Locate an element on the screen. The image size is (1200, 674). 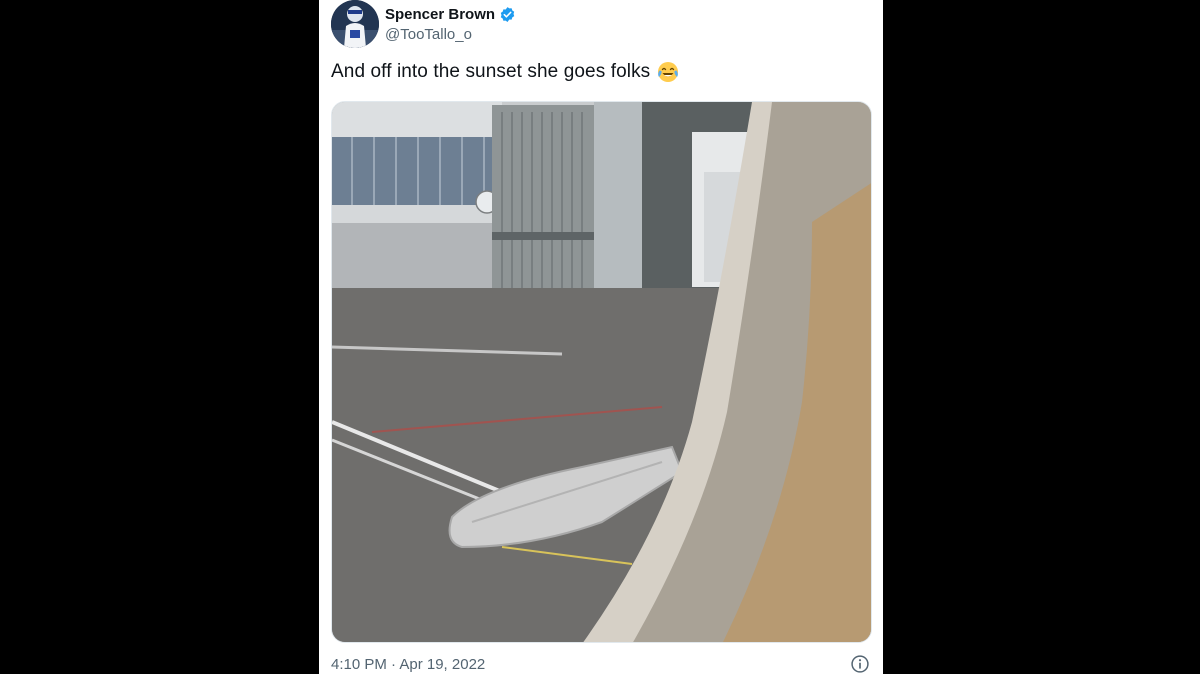
author-avatar is located at coordinates (355, 24).